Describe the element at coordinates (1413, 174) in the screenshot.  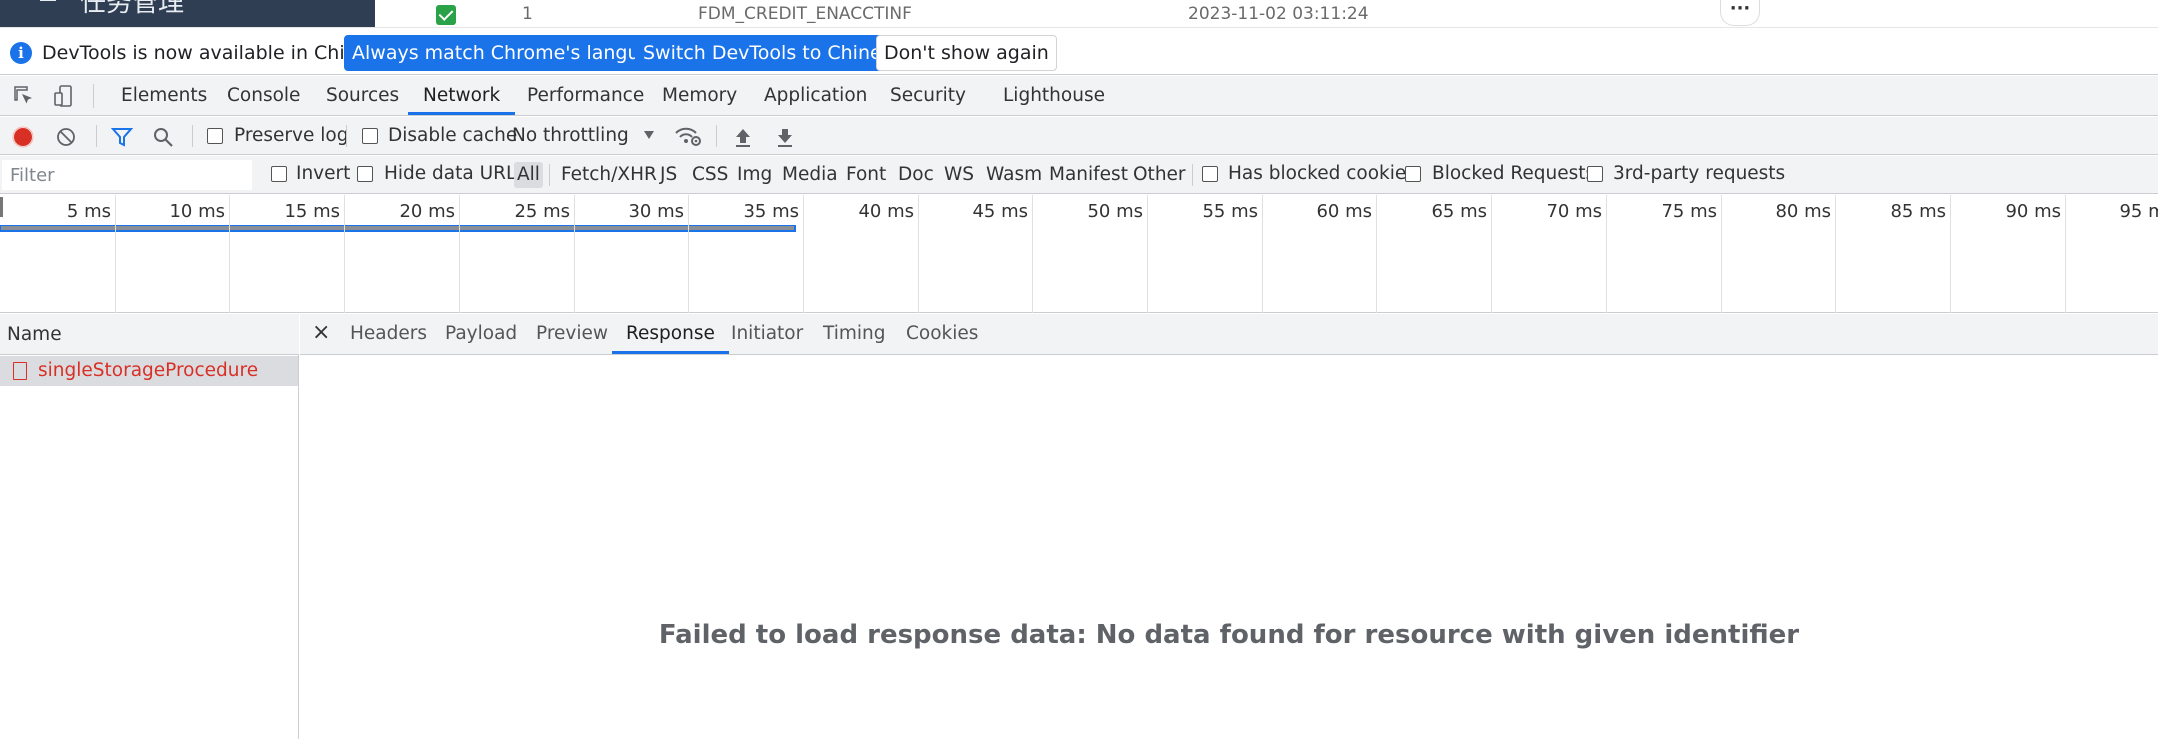
I see `blocked-requests-checkbox` at that location.